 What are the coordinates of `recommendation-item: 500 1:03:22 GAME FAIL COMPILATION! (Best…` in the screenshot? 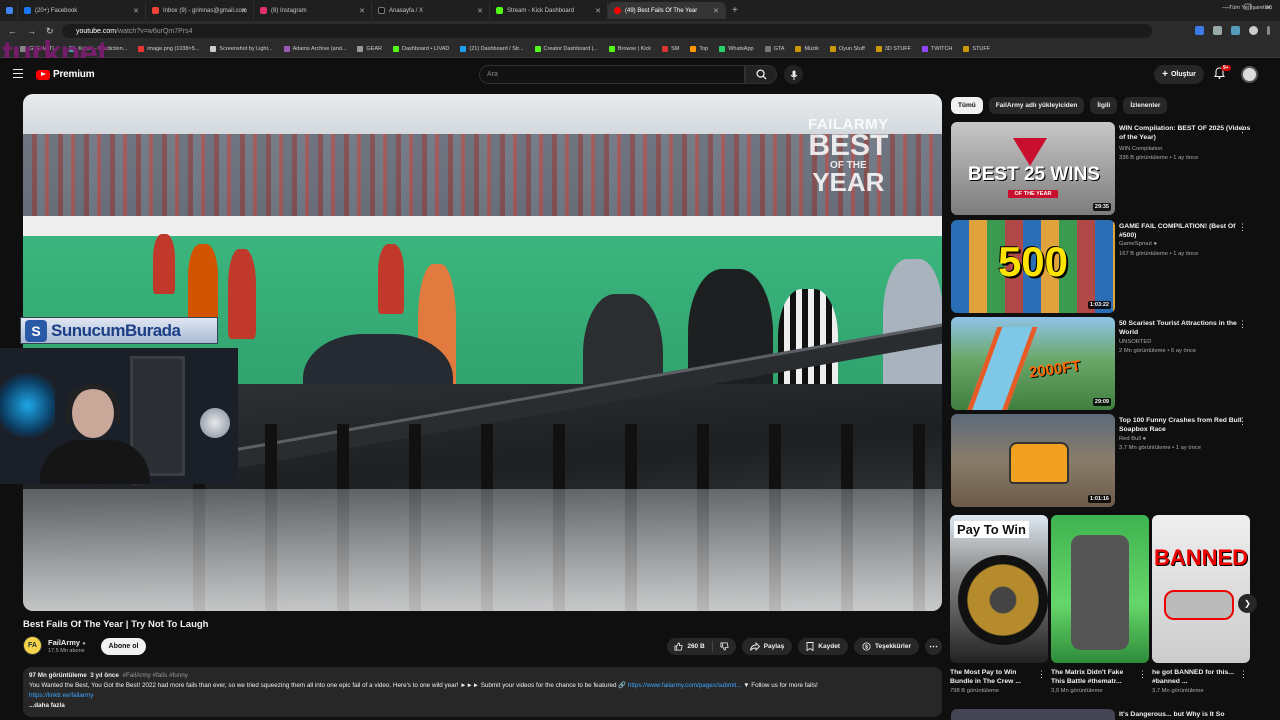 It's located at (1111, 267).